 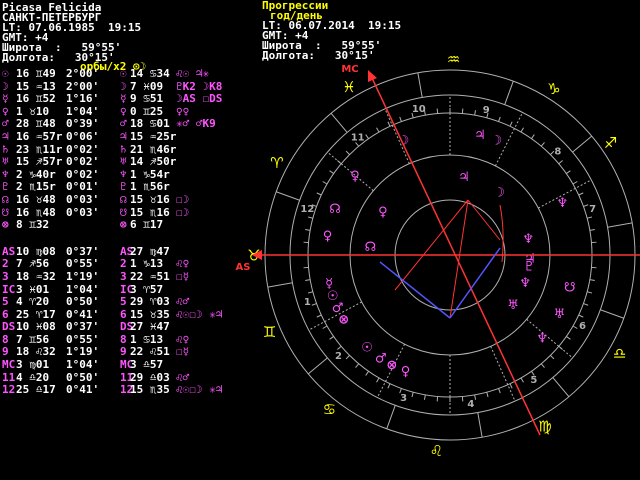 What do you see at coordinates (307, 302) in the screenshot?
I see `house-number: 1` at bounding box center [307, 302].